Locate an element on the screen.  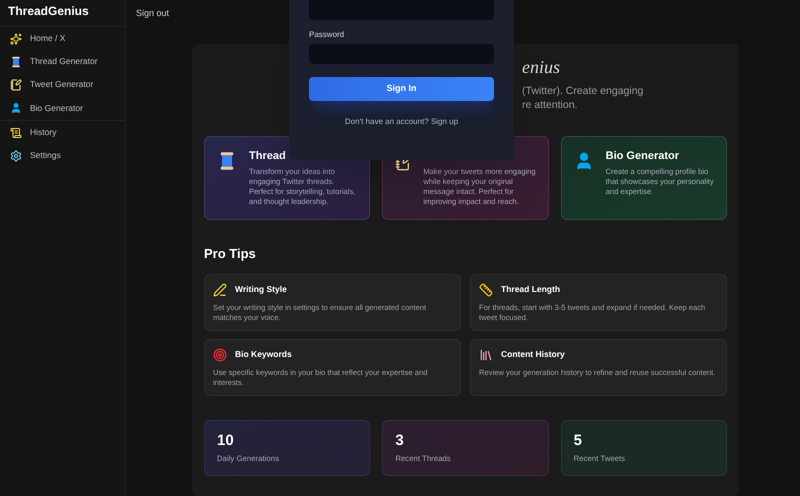
notebook-pen-icon is located at coordinates (16, 84).